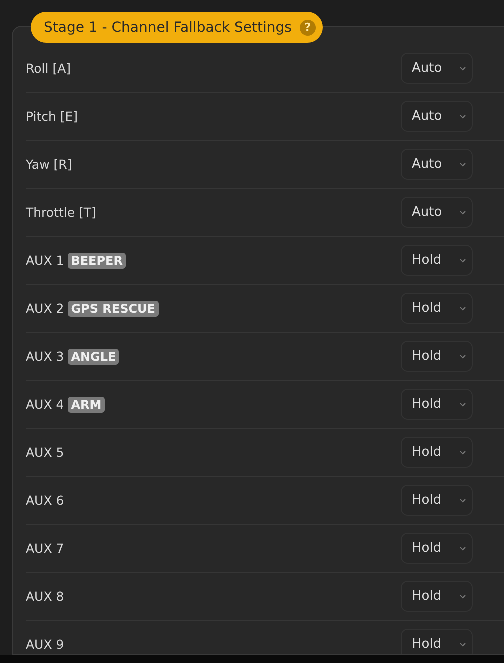 The width and height of the screenshot is (504, 663). What do you see at coordinates (49, 164) in the screenshot?
I see `channel-label: Yaw [R]` at bounding box center [49, 164].